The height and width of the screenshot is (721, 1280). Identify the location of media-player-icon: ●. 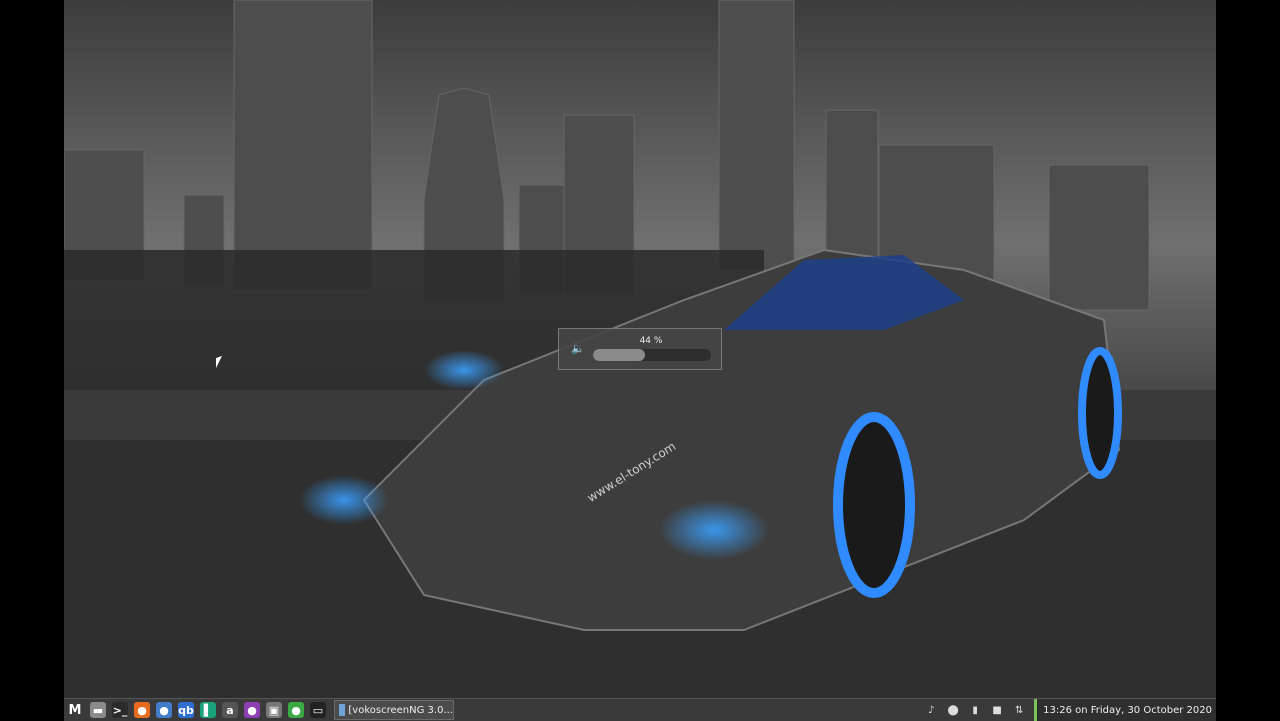
(252, 710).